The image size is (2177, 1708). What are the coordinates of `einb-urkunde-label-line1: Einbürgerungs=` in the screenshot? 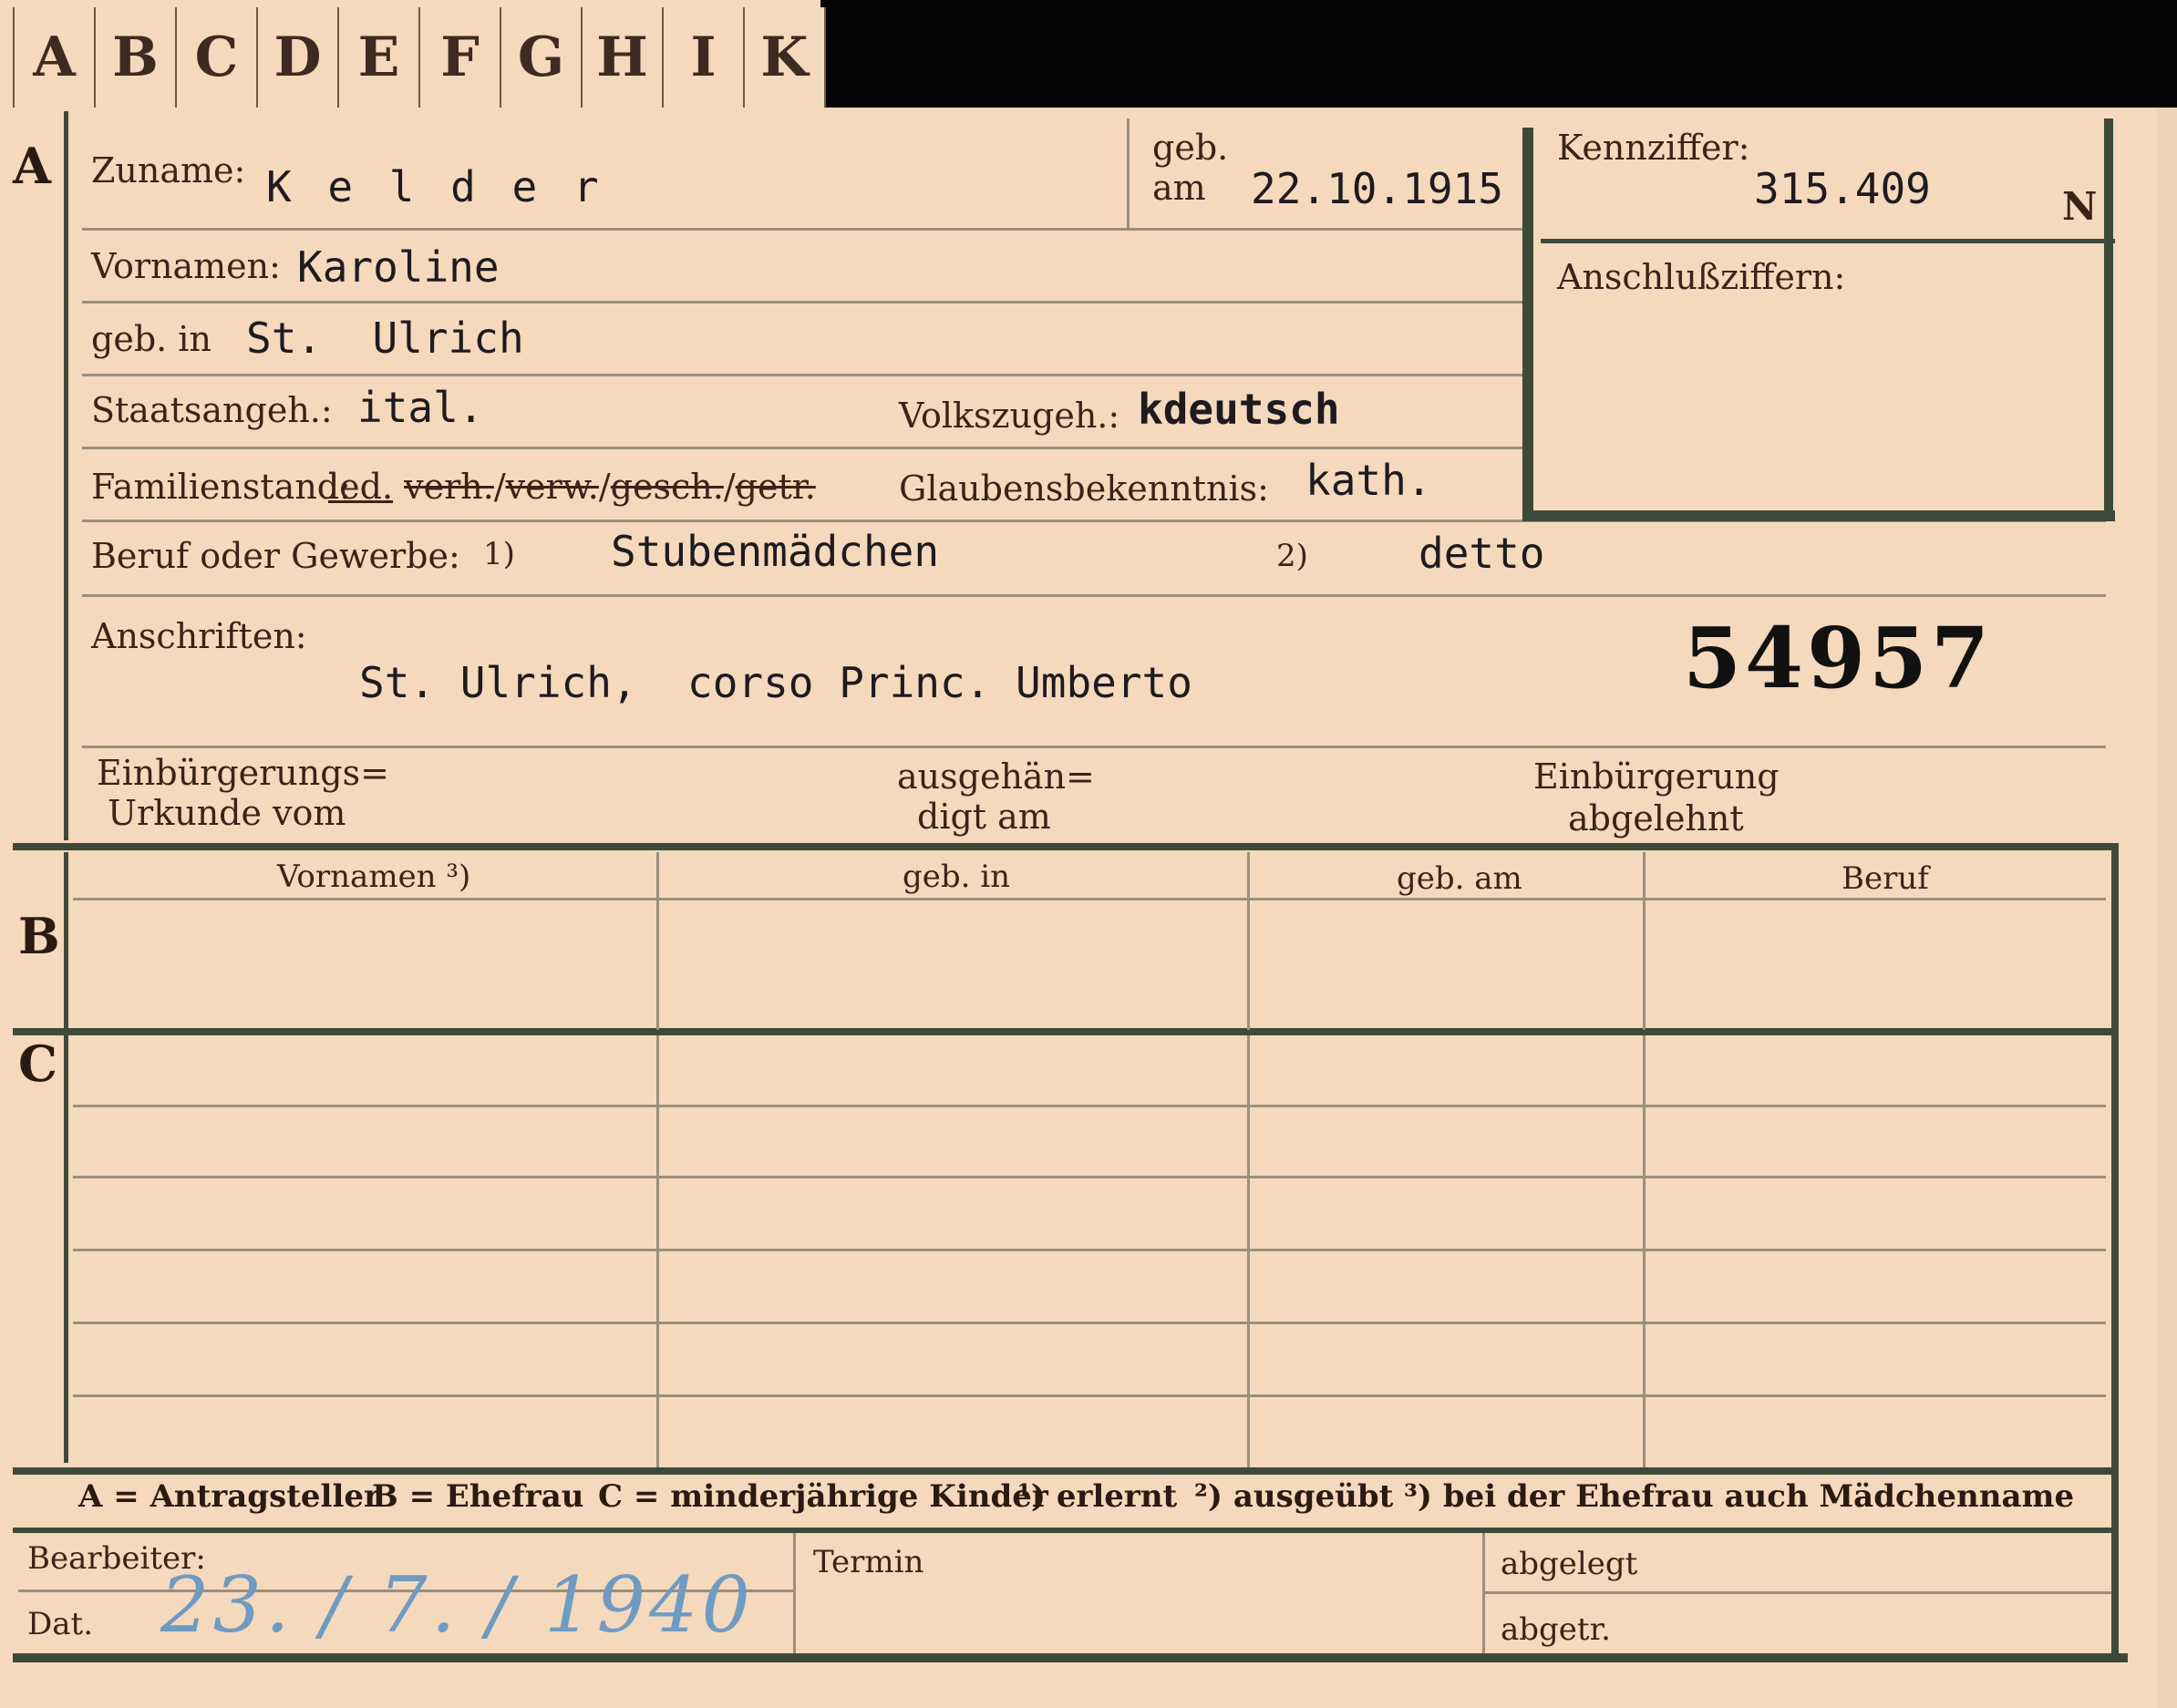 It's located at (243, 773).